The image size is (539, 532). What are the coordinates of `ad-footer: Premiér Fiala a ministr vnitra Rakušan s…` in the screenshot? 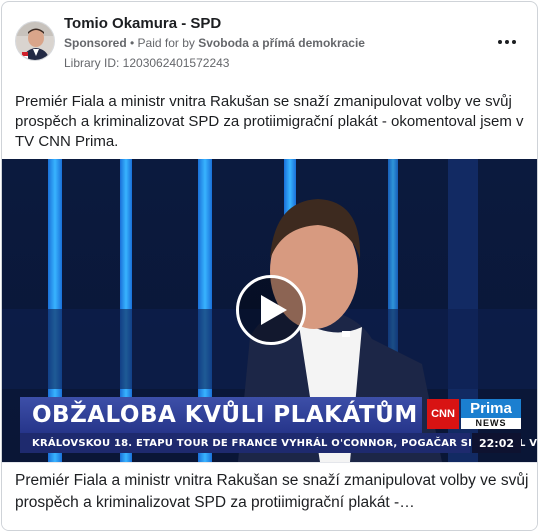 It's located at (269, 496).